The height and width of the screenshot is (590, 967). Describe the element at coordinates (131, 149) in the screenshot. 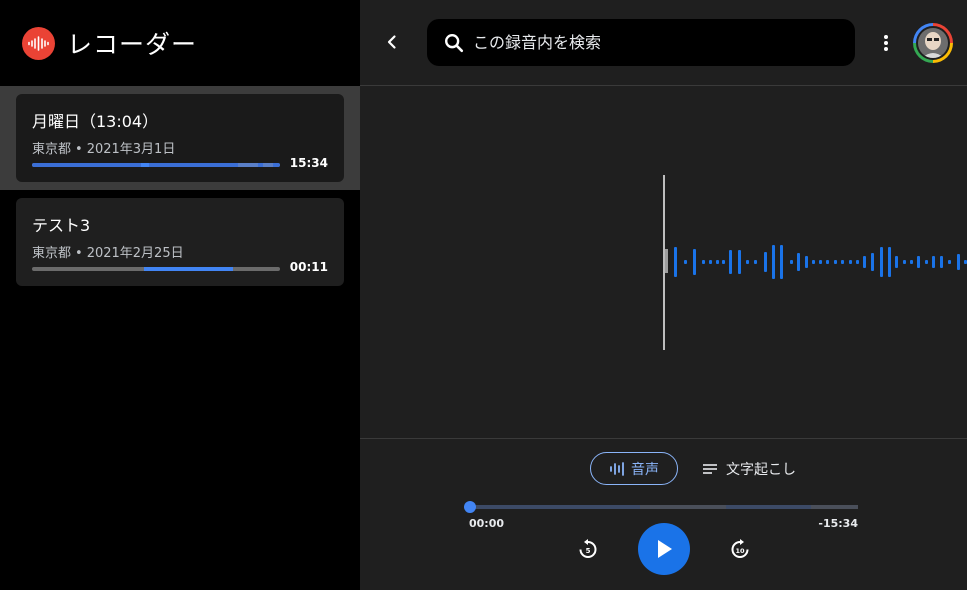

I see `recording-date: 2021年3月1日` at that location.